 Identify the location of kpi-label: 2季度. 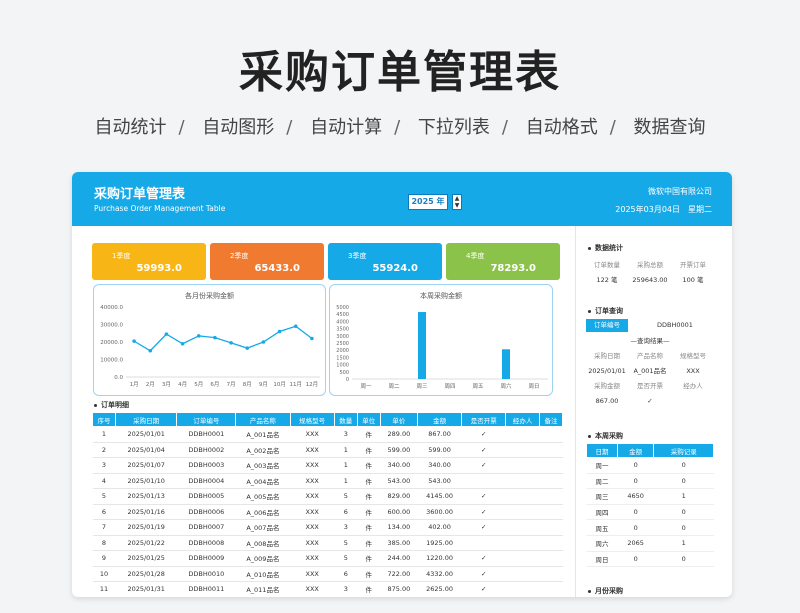
(239, 256).